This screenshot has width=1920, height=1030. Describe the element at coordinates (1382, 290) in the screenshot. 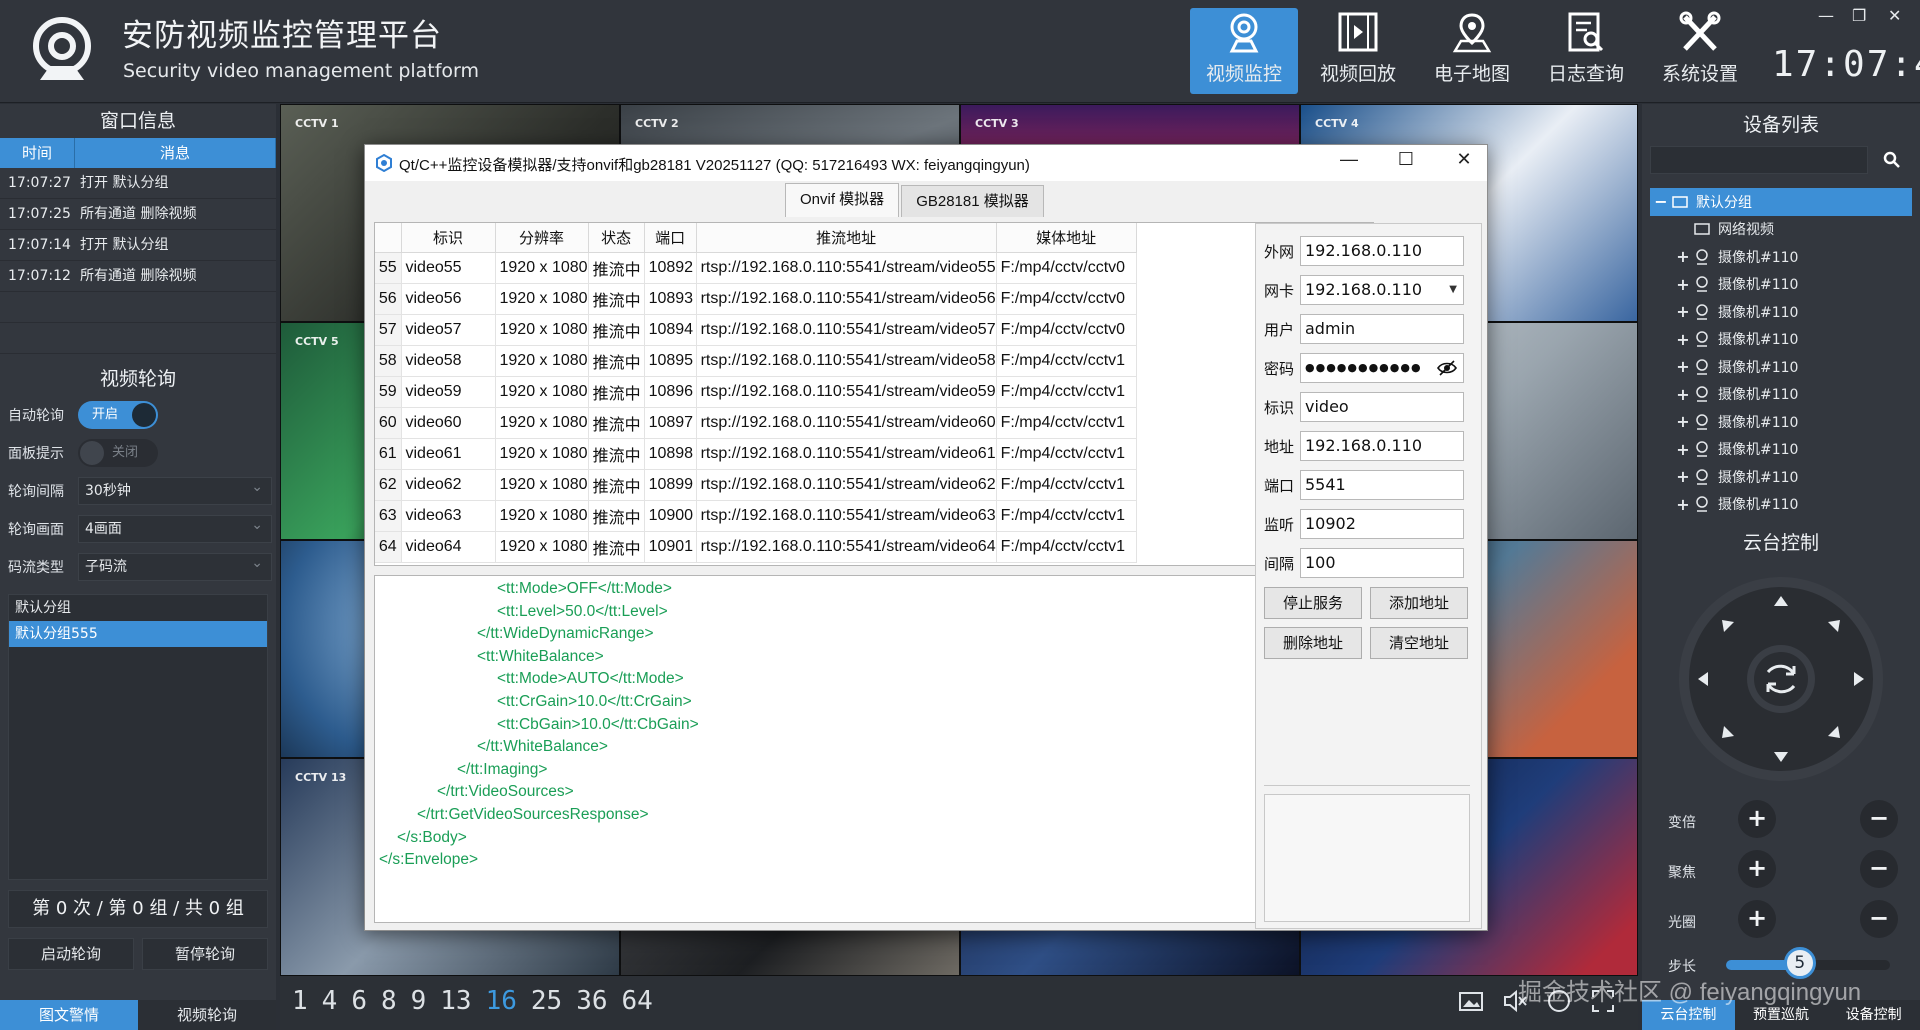

I see `nic-select: 192.168.0.110 ▼` at that location.